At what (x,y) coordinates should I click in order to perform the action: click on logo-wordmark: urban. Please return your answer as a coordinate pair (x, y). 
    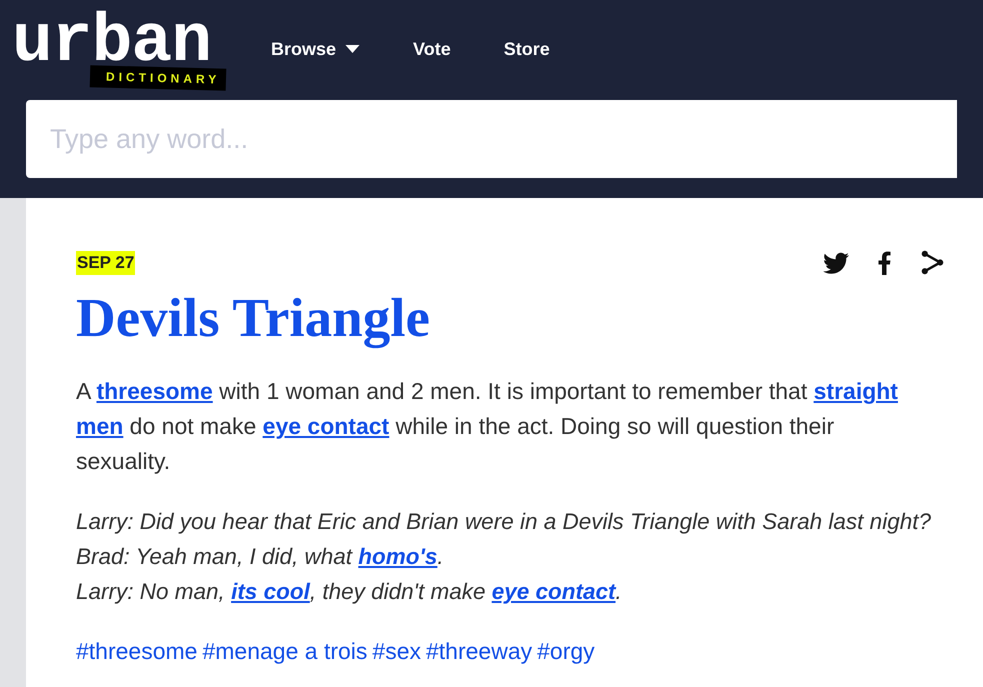
    Looking at the image, I should click on (112, 36).